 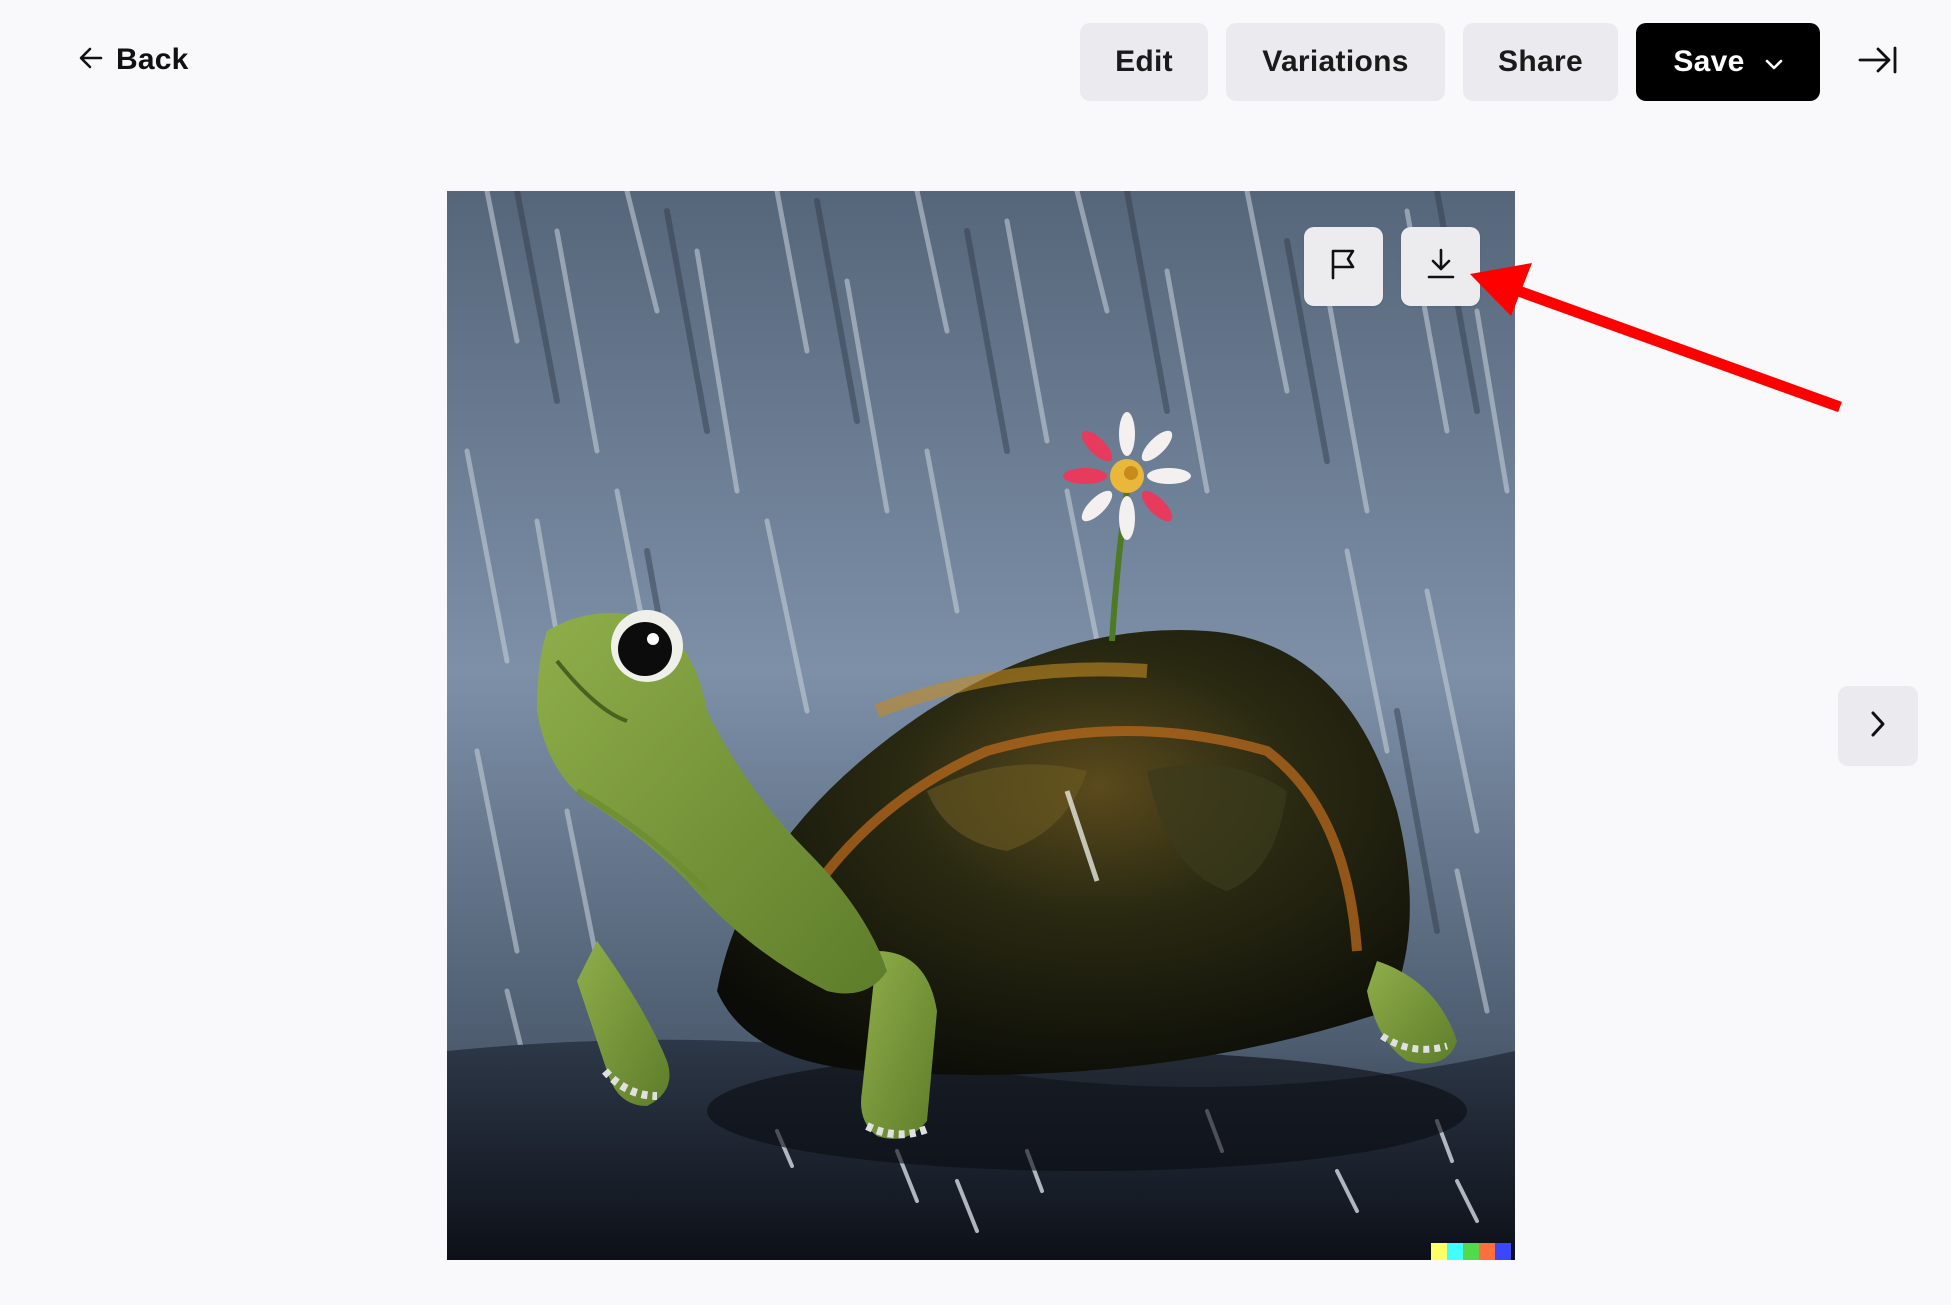 I want to click on top-toolbar: Back Edit Variations Share Save, so click(x=975, y=60).